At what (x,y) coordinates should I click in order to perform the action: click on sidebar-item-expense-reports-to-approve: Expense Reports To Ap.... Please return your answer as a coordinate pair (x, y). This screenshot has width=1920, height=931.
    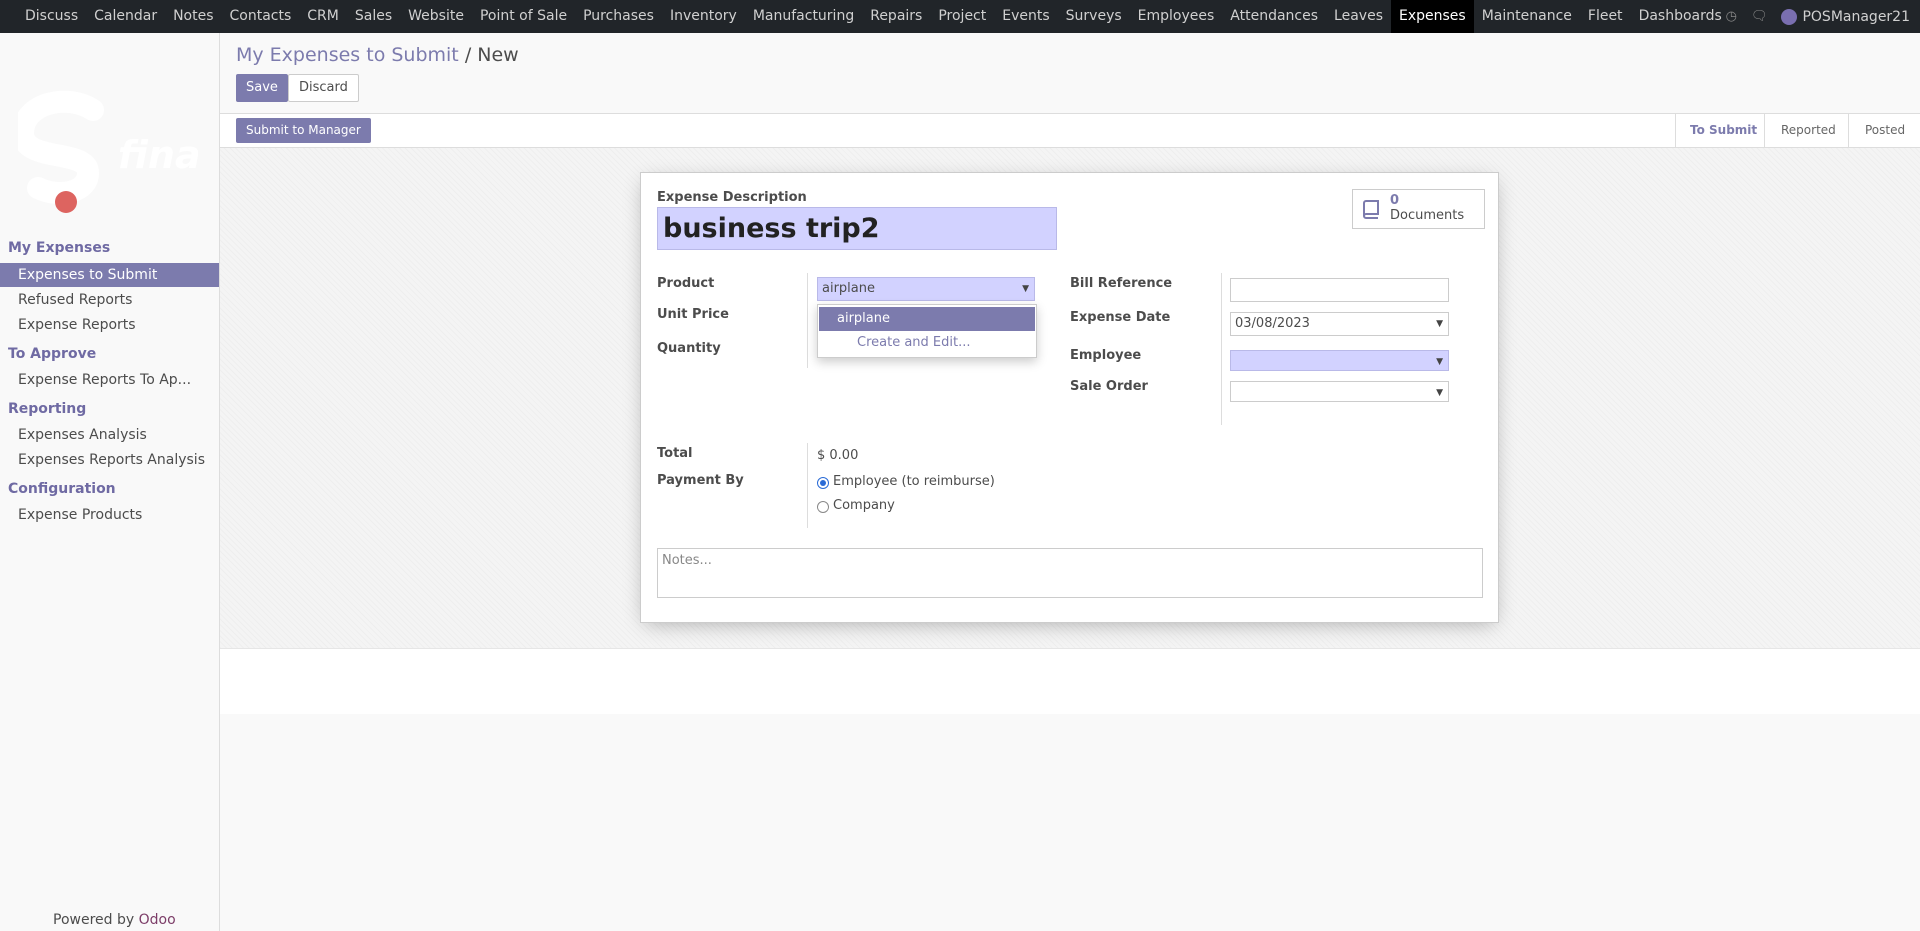
    Looking at the image, I should click on (109, 380).